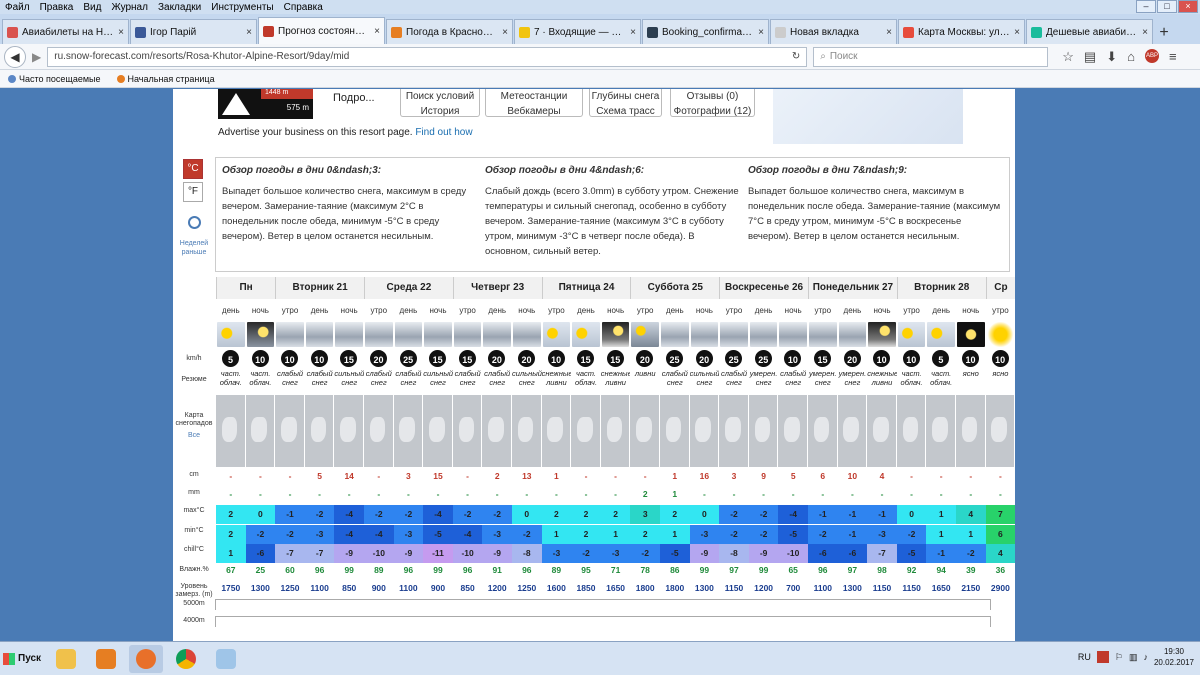 The width and height of the screenshot is (1200, 675). Describe the element at coordinates (30, 658) in the screenshot. I see `start-label: Пуск` at that location.